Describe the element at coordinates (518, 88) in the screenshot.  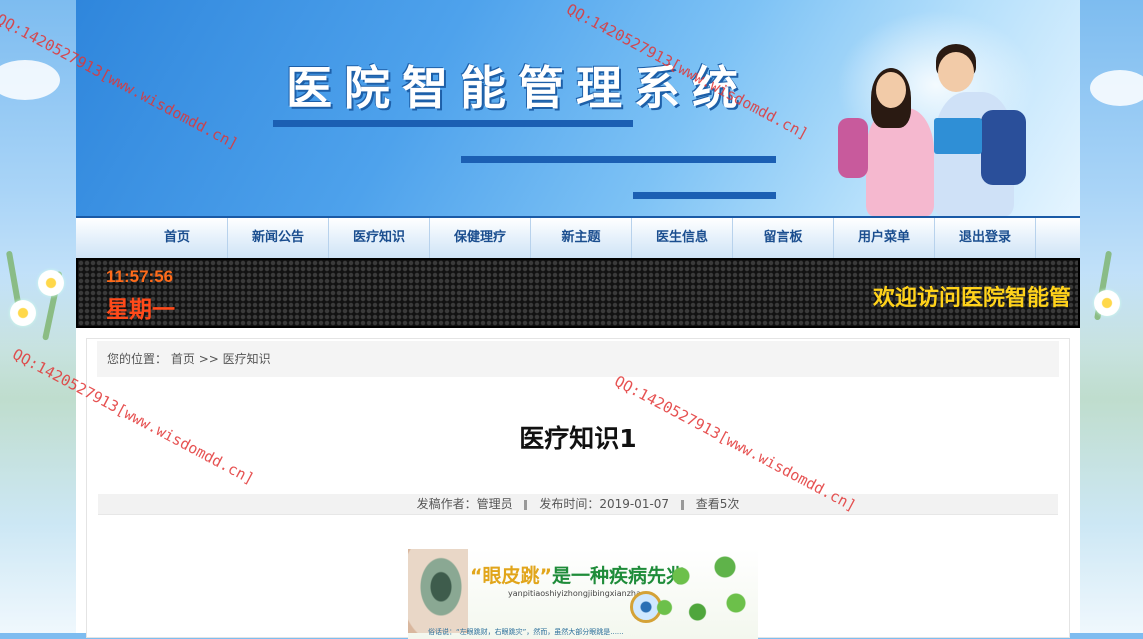
I see `site-title: 医院智能管理系统` at that location.